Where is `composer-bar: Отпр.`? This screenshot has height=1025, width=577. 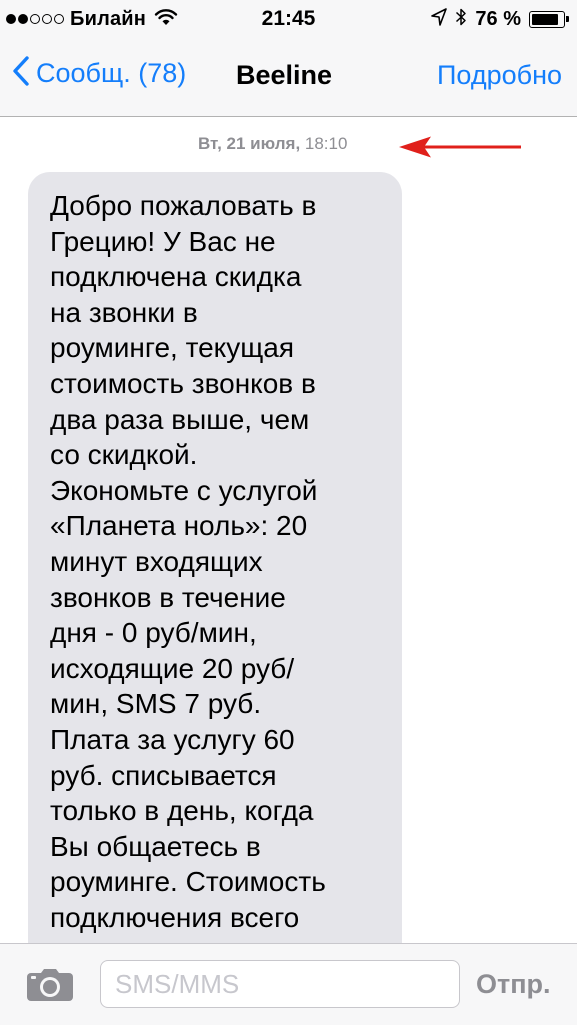
composer-bar: Отпр. is located at coordinates (288, 984).